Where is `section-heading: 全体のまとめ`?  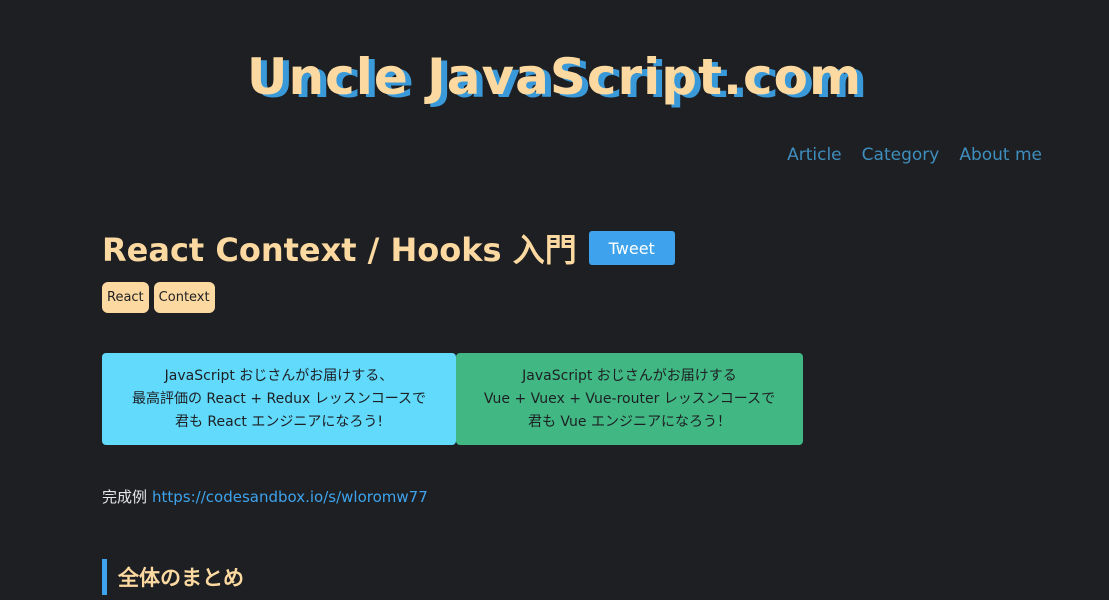 section-heading: 全体のまとめ is located at coordinates (173, 577).